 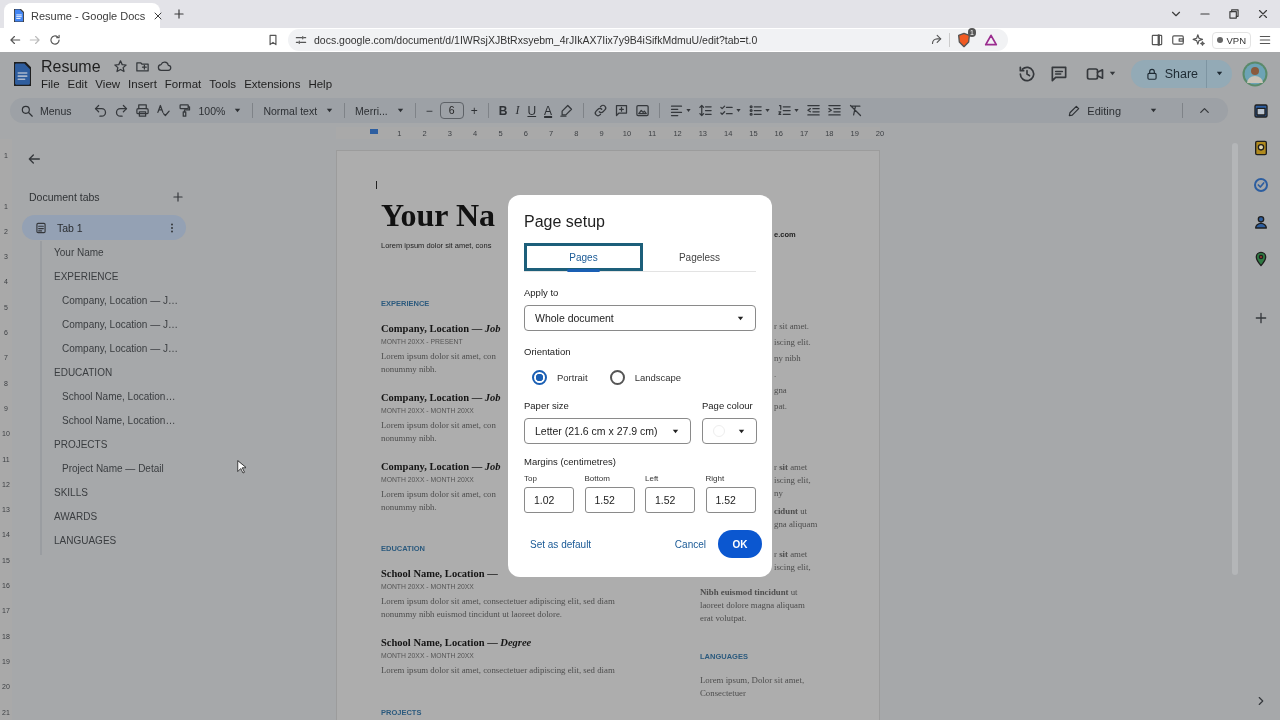 I want to click on outline-item: LANGUAGES, so click(x=117, y=541).